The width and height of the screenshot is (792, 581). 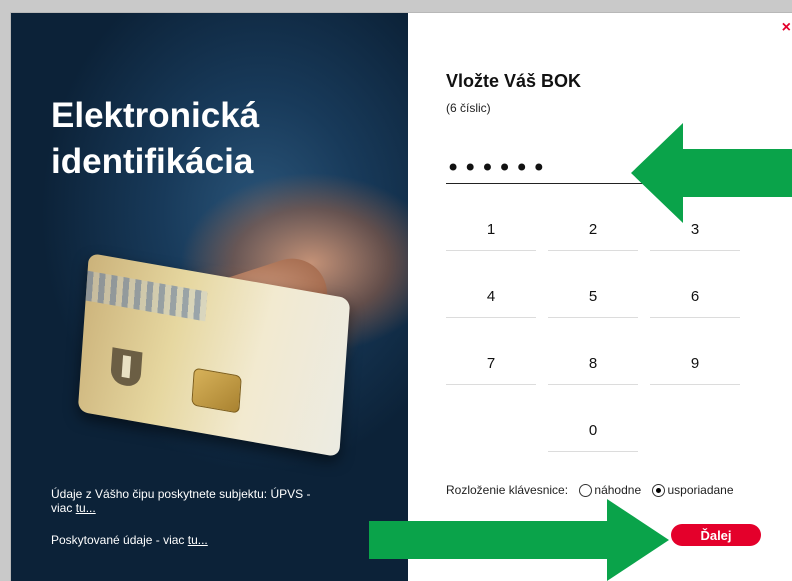 I want to click on next-button: Ďalej, so click(x=716, y=535).